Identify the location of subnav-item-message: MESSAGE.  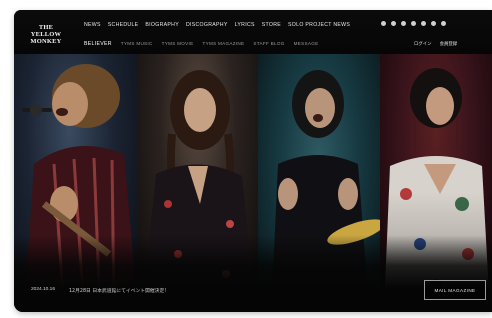
(306, 44).